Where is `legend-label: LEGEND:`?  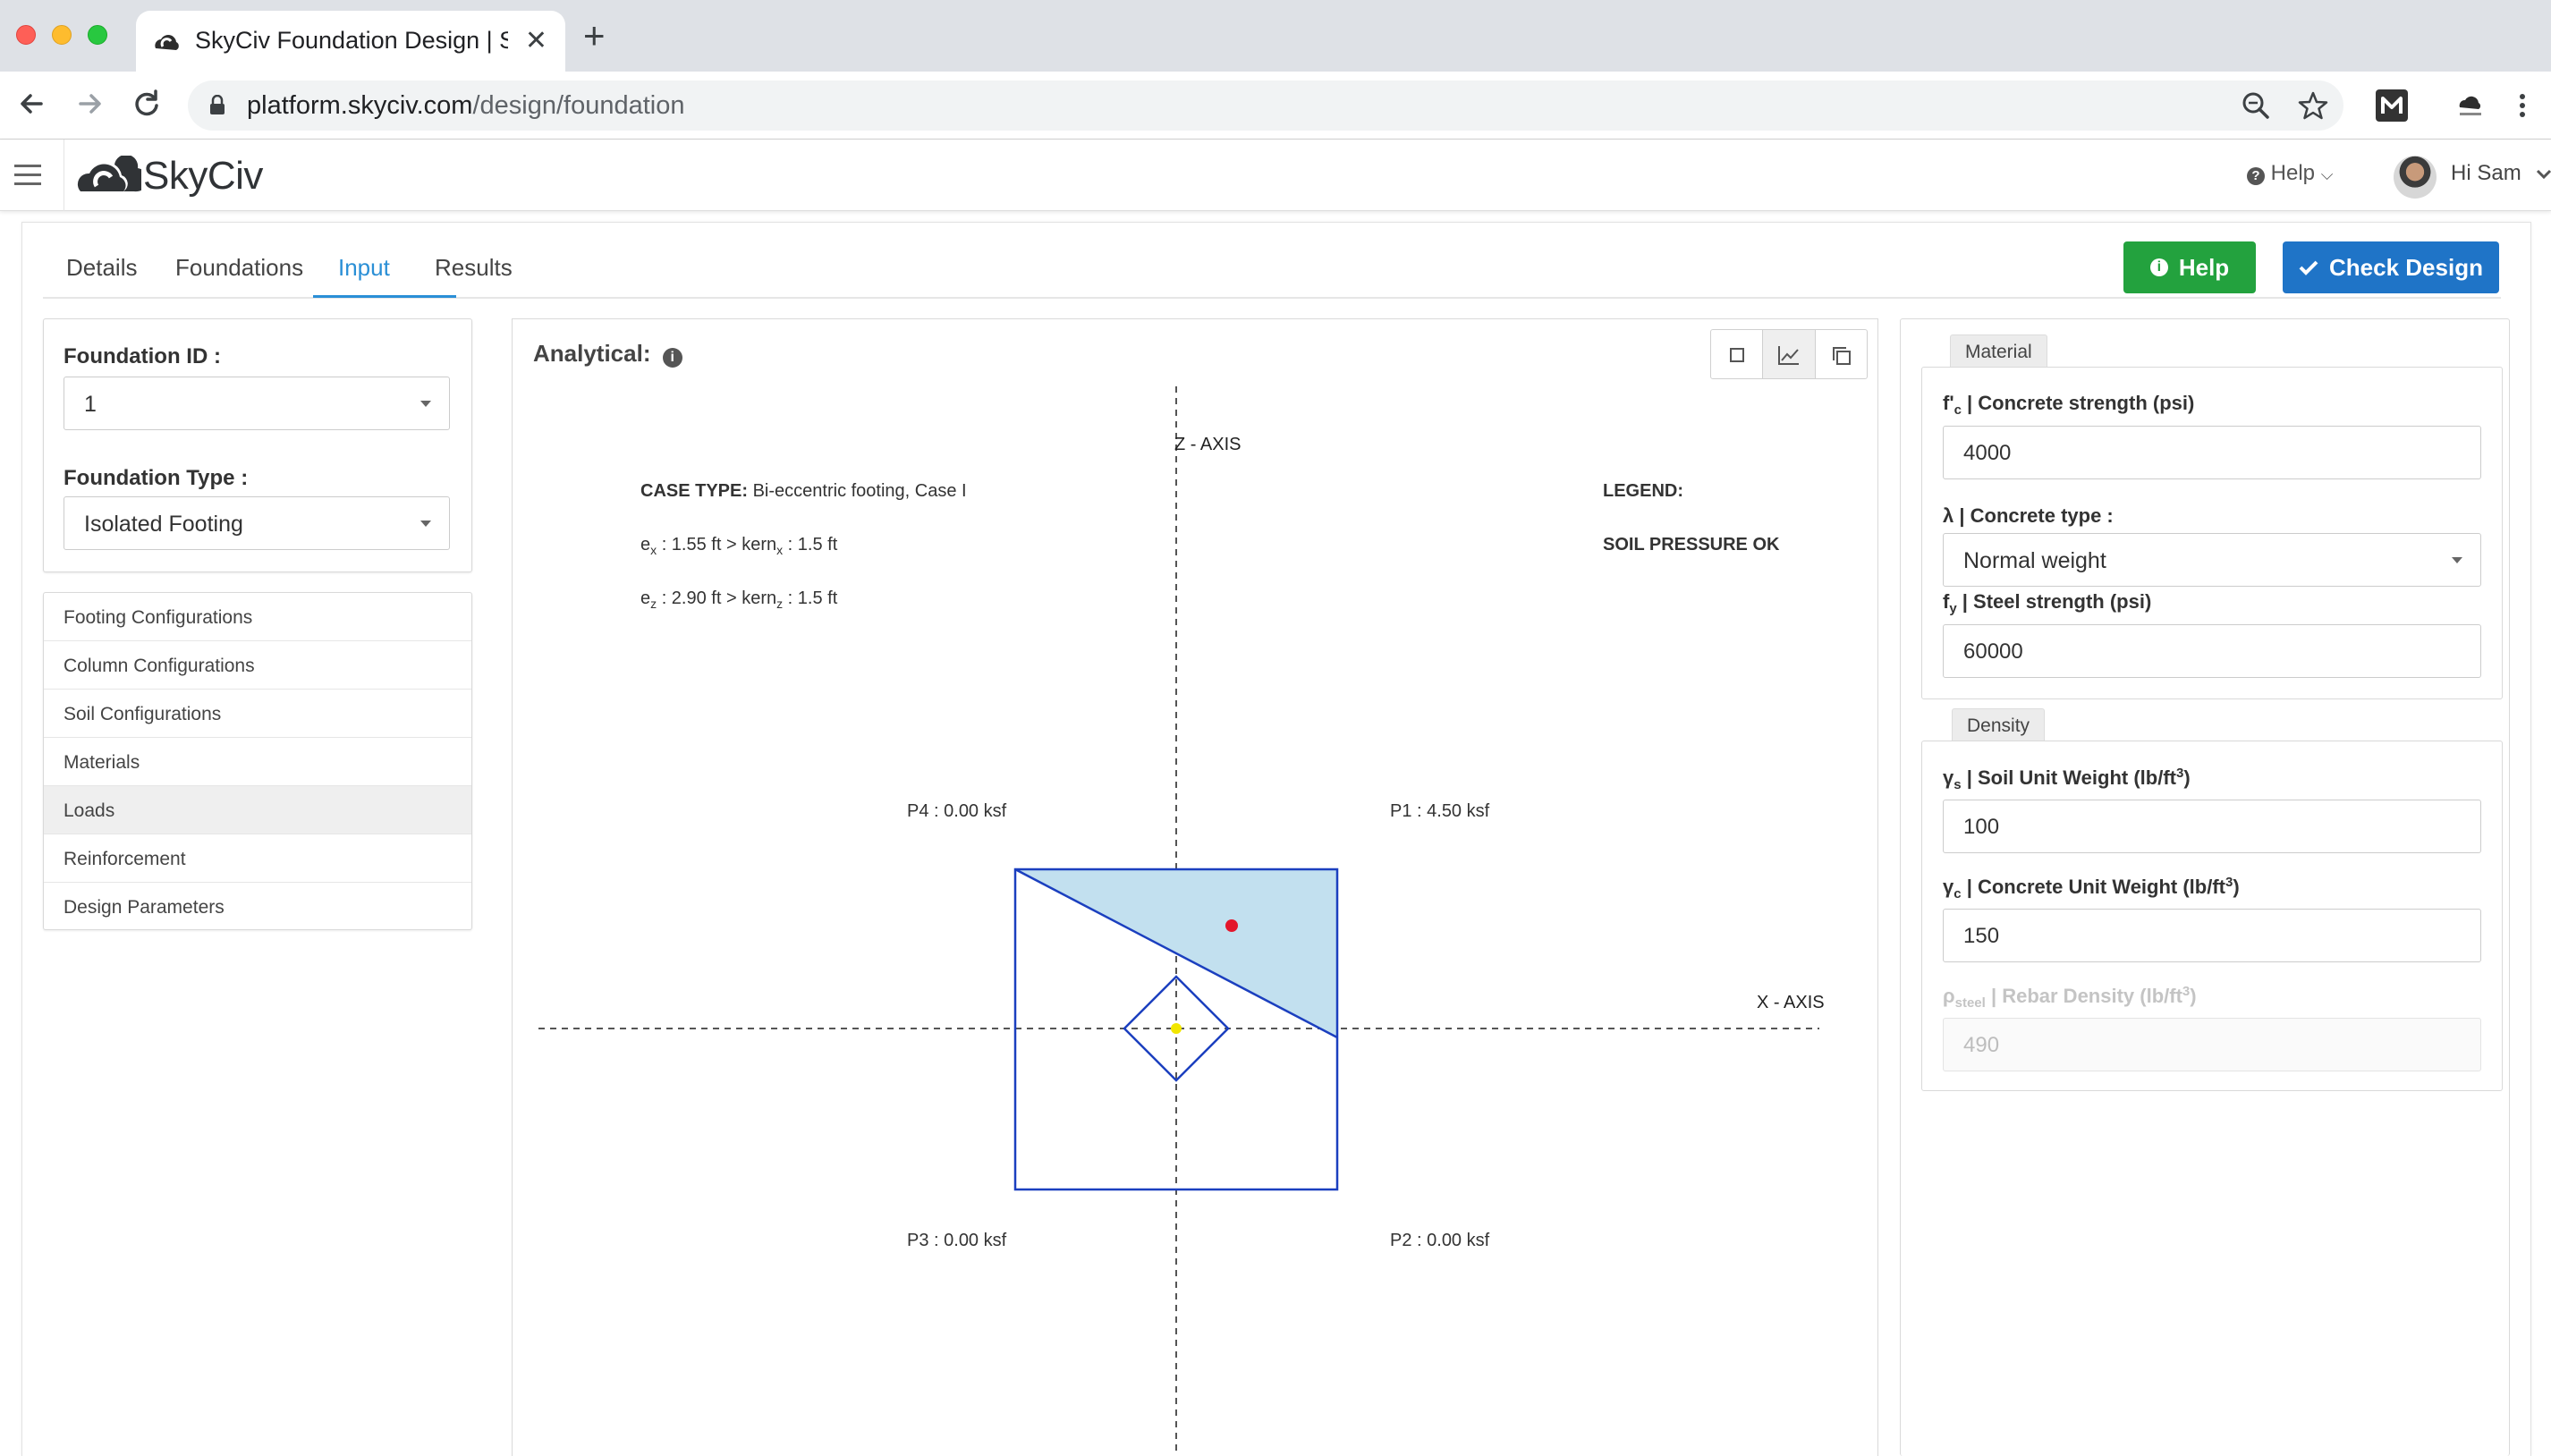 legend-label: LEGEND: is located at coordinates (1643, 491).